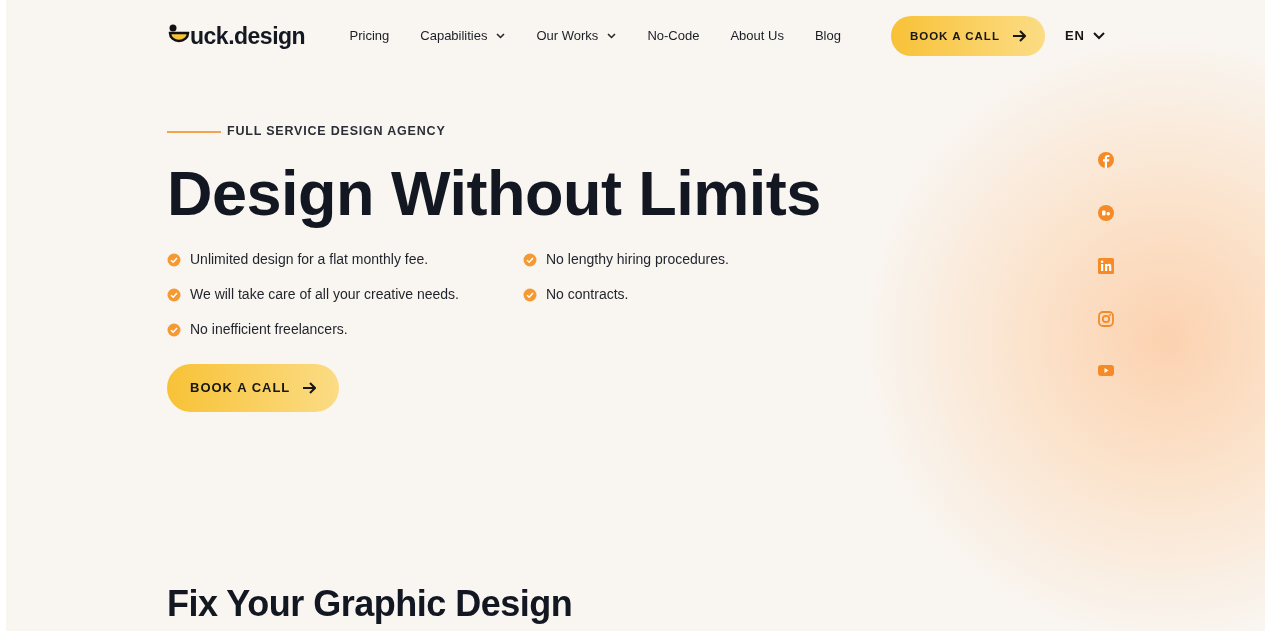 This screenshot has height=631, width=1265. What do you see at coordinates (1106, 160) in the screenshot?
I see `facebook-icon` at bounding box center [1106, 160].